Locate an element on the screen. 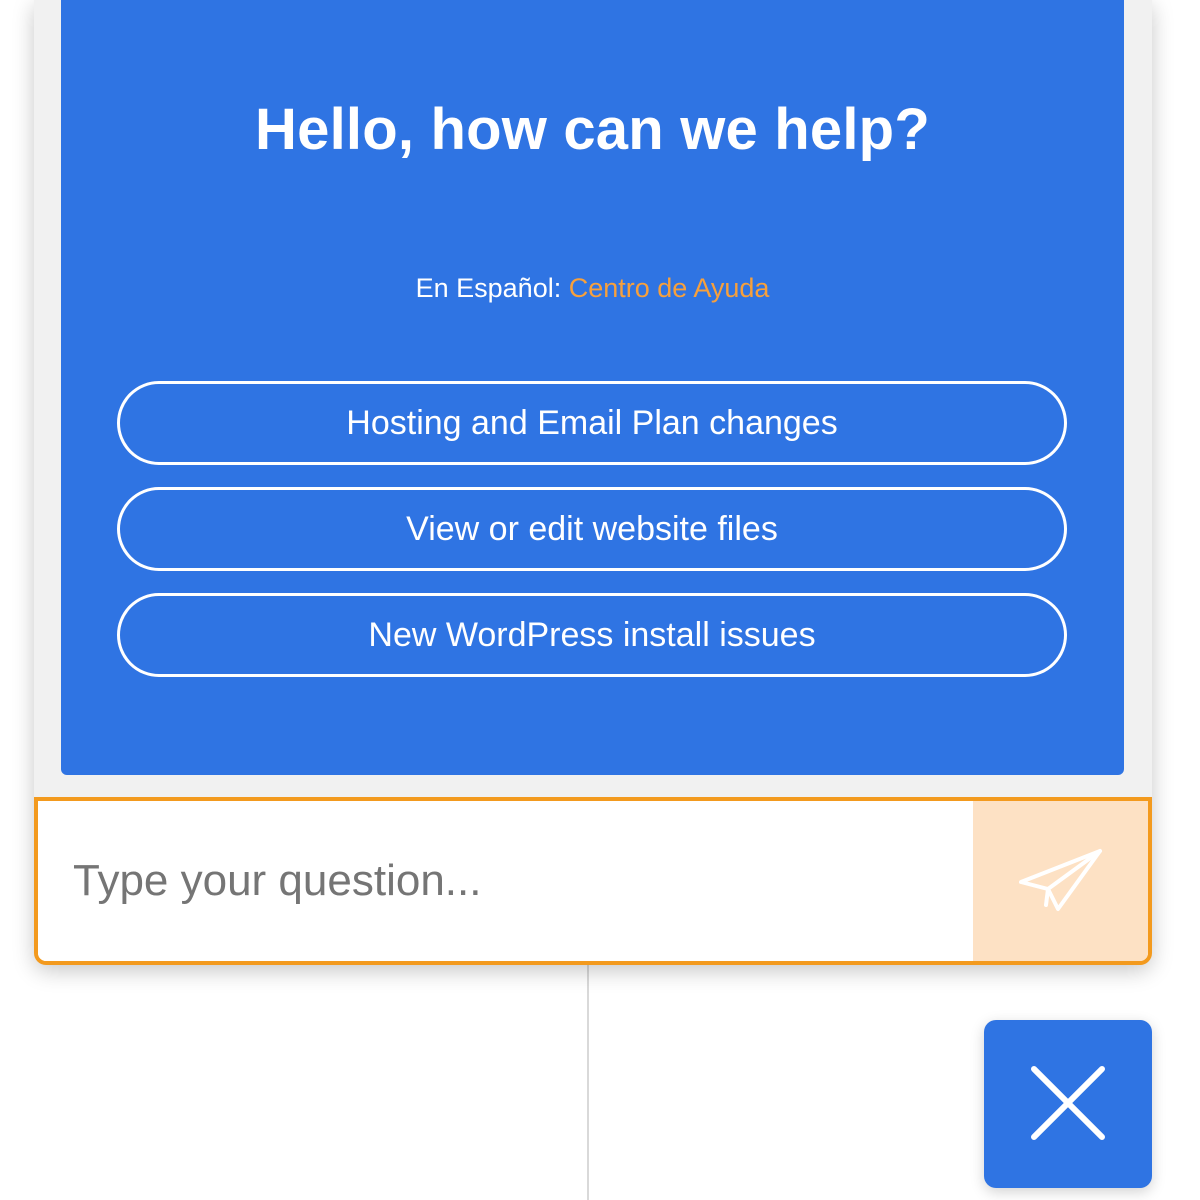 The height and width of the screenshot is (1200, 1200). hero-title: Hello, how can we help? is located at coordinates (592, 129).